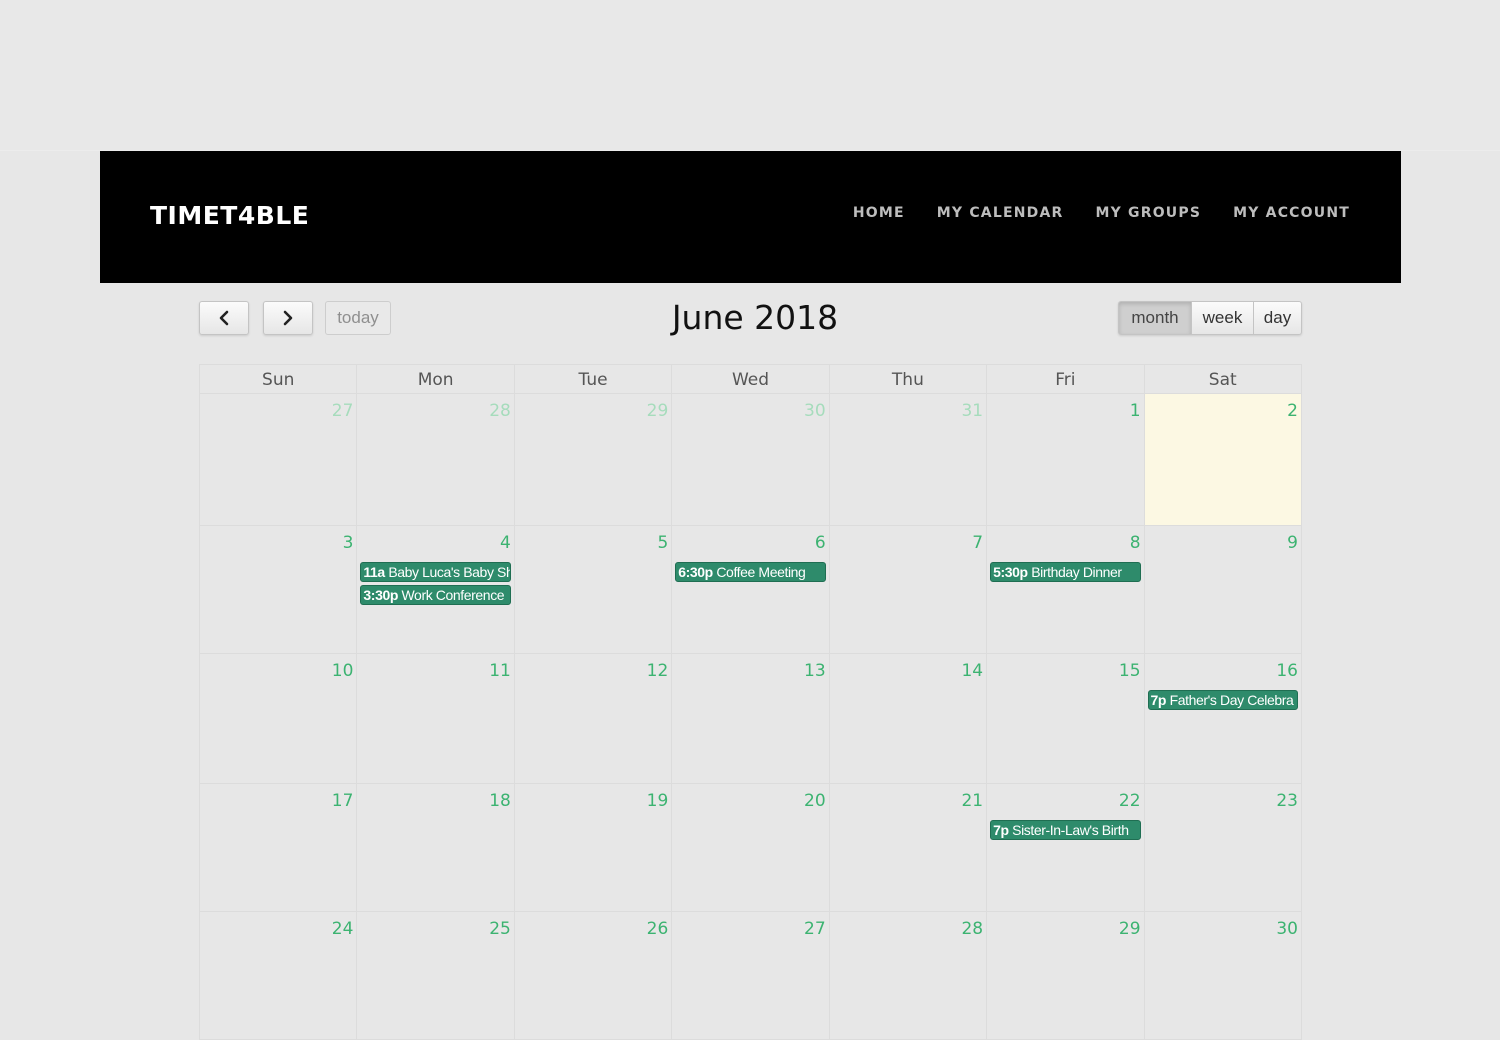 The width and height of the screenshot is (1500, 1040). I want to click on nav-my-account: MY ACCOUNT, so click(1291, 213).